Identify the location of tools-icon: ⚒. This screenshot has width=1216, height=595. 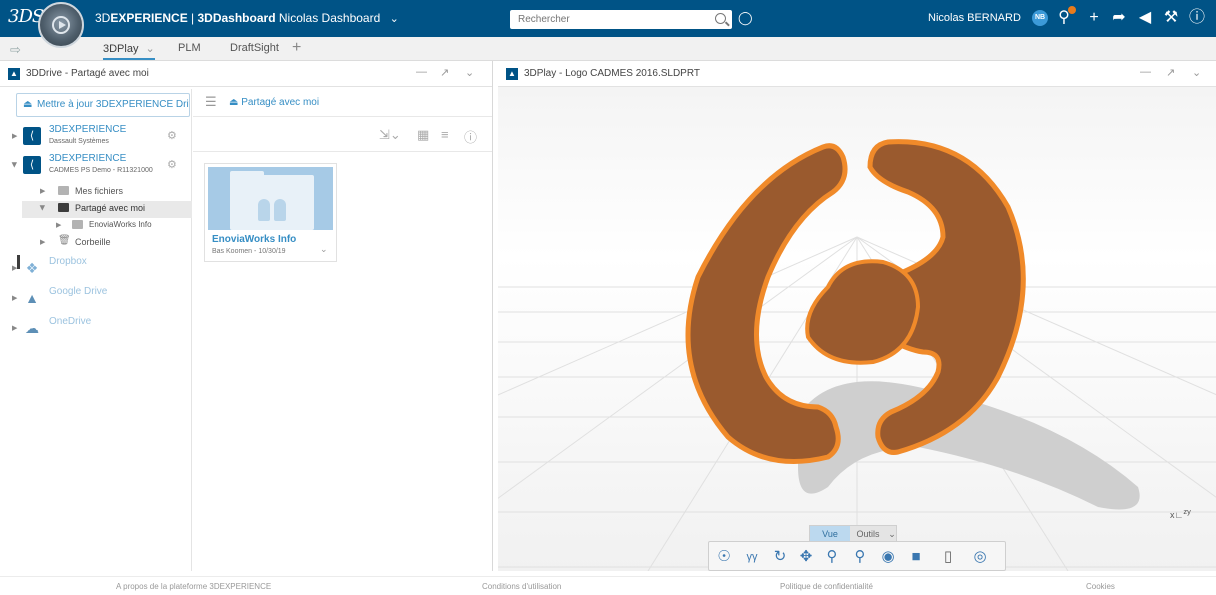
(1171, 18).